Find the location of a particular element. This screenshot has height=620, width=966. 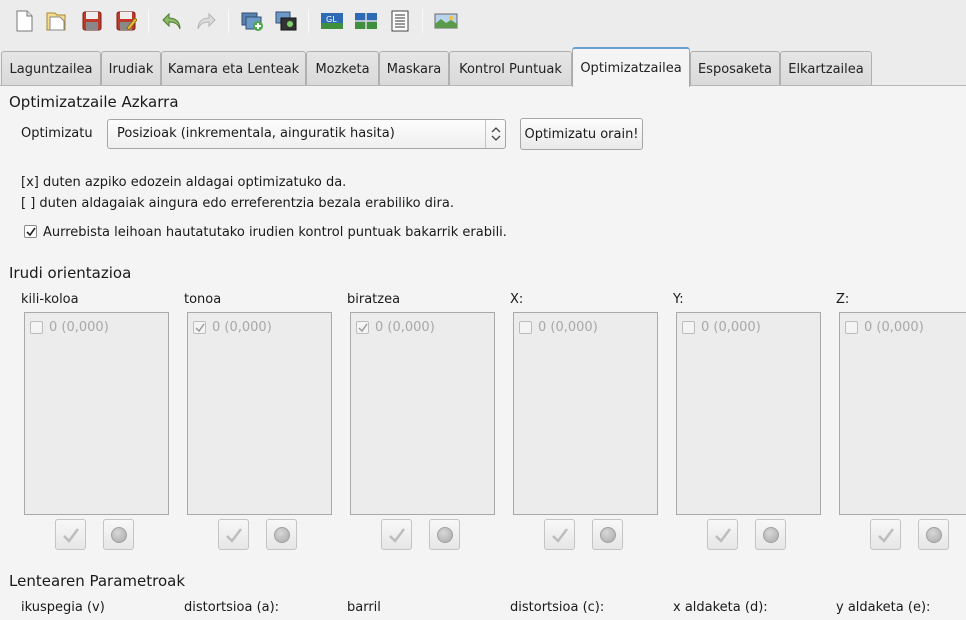

tab-optimizatzailea: Optimizatzailea is located at coordinates (631, 67).